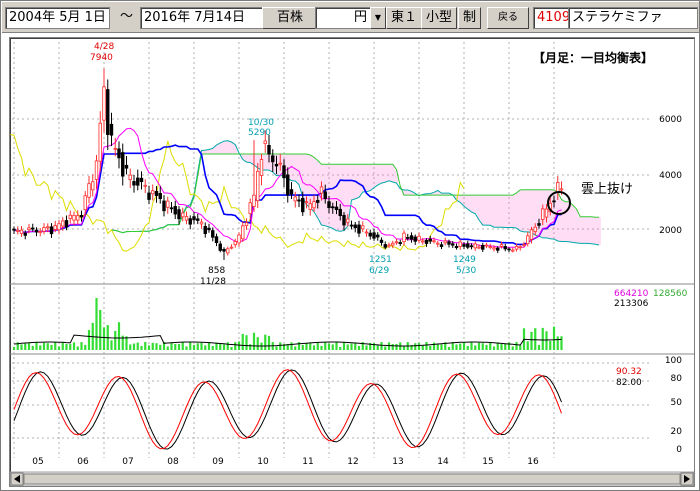  Describe the element at coordinates (218, 462) in the screenshot. I see `x-axis-label: 09` at that location.